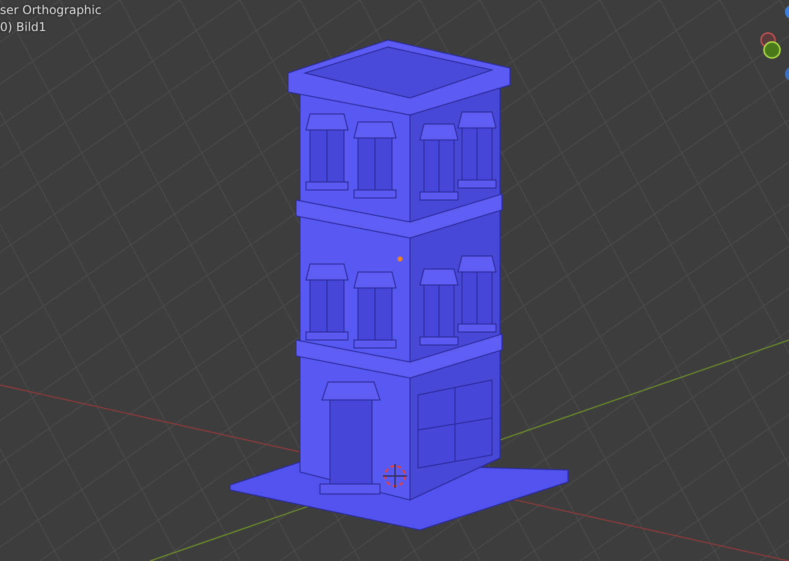 This screenshot has height=561, width=789. Describe the element at coordinates (23, 27) in the screenshot. I see `object-name-label: 0) Bild1` at that location.